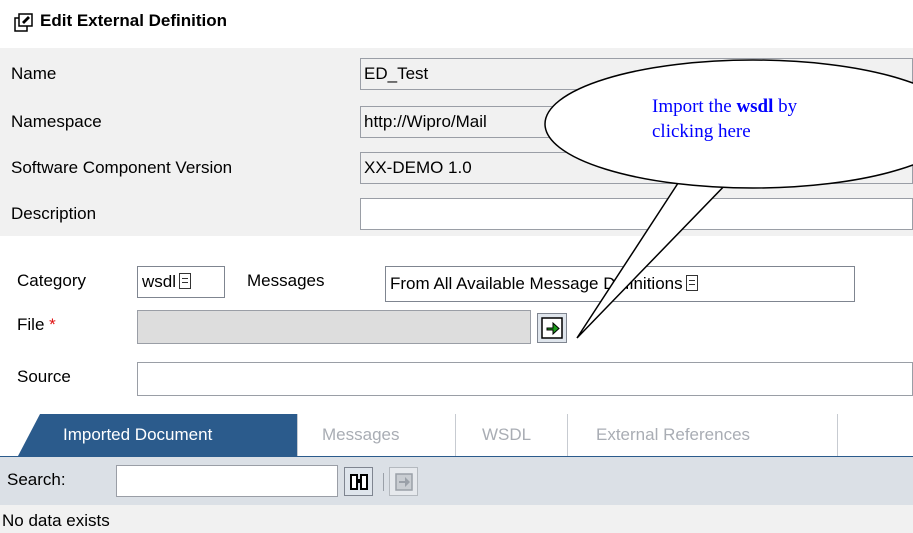 This screenshot has height=533, width=913. Describe the element at coordinates (705, 435) in the screenshot. I see `tab-external-references: External References` at that location.